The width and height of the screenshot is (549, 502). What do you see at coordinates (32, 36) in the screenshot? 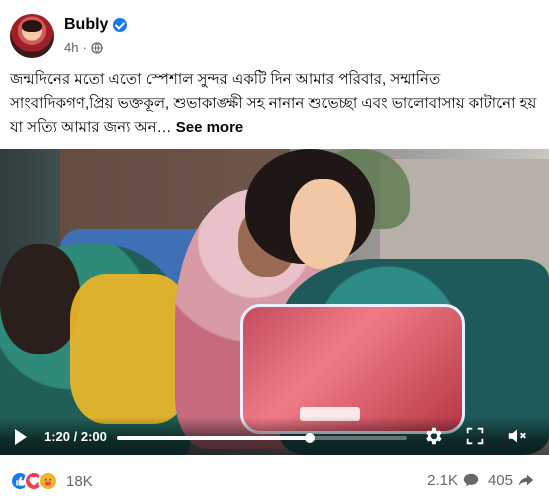
I see `avatar` at bounding box center [32, 36].